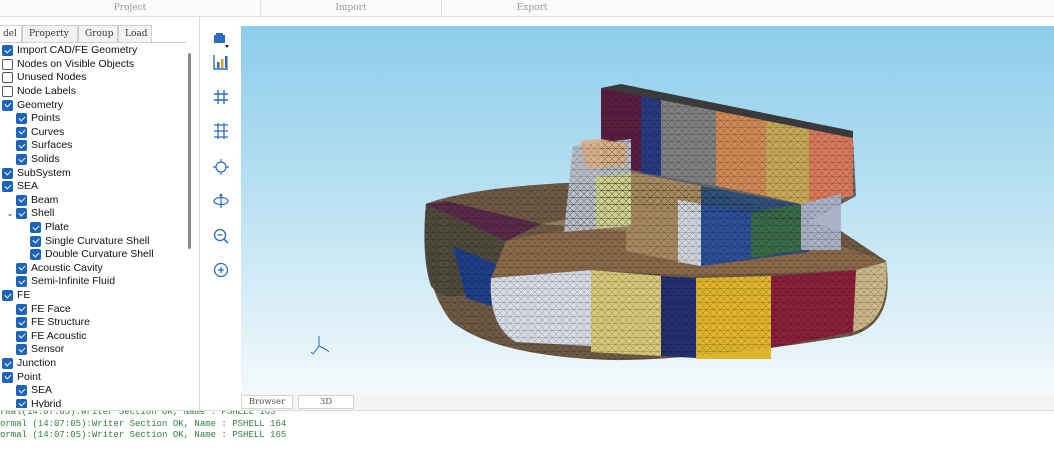  I want to click on tree-item-label: Geometry, so click(40, 104).